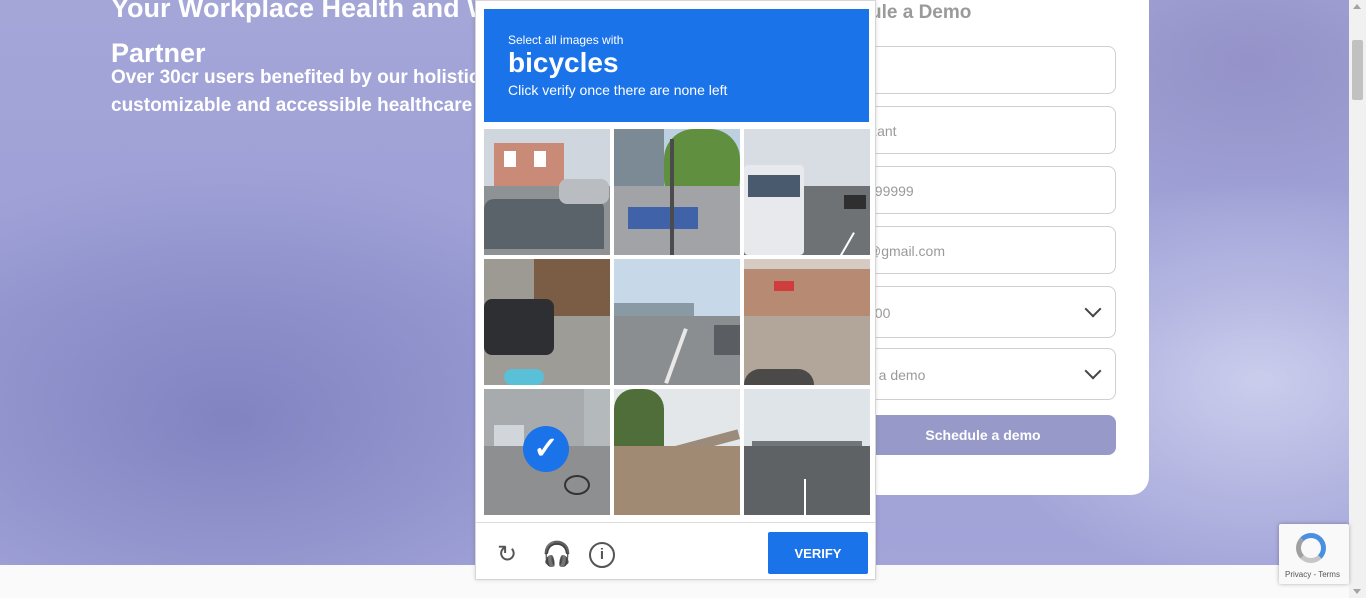 The image size is (1366, 598). Describe the element at coordinates (546, 449) in the screenshot. I see `selected-check-icon: ✓` at that location.